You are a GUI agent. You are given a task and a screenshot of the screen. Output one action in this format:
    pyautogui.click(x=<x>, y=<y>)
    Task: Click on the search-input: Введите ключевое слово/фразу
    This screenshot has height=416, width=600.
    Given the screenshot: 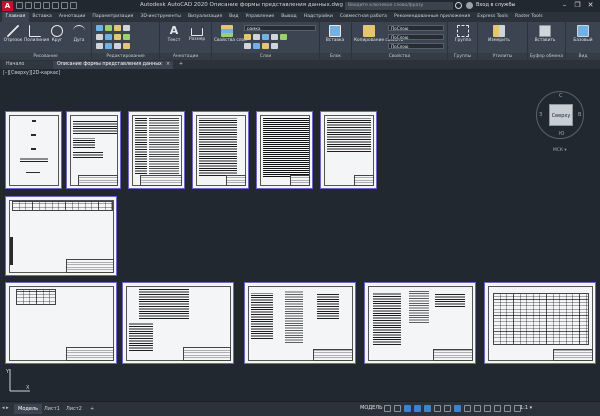 What is the action you would take?
    pyautogui.click(x=399, y=6)
    